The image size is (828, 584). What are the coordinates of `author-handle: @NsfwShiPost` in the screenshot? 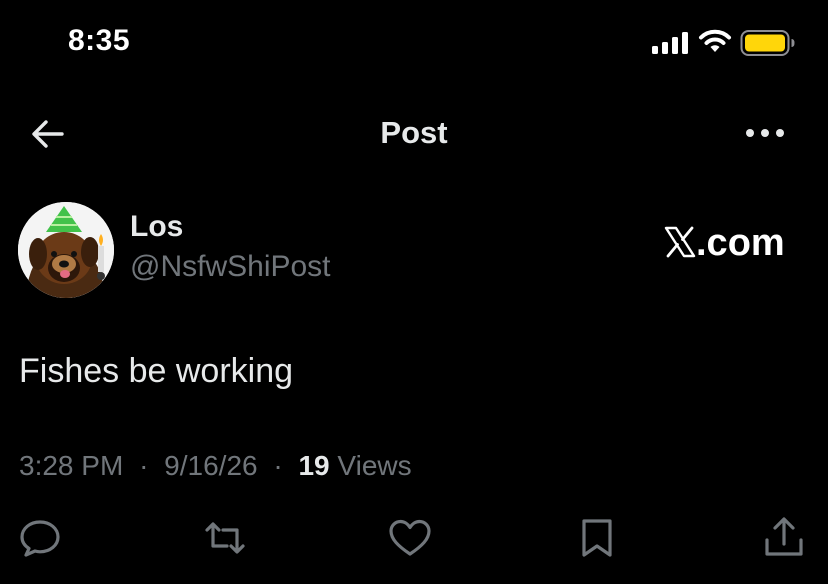 It's located at (230, 267).